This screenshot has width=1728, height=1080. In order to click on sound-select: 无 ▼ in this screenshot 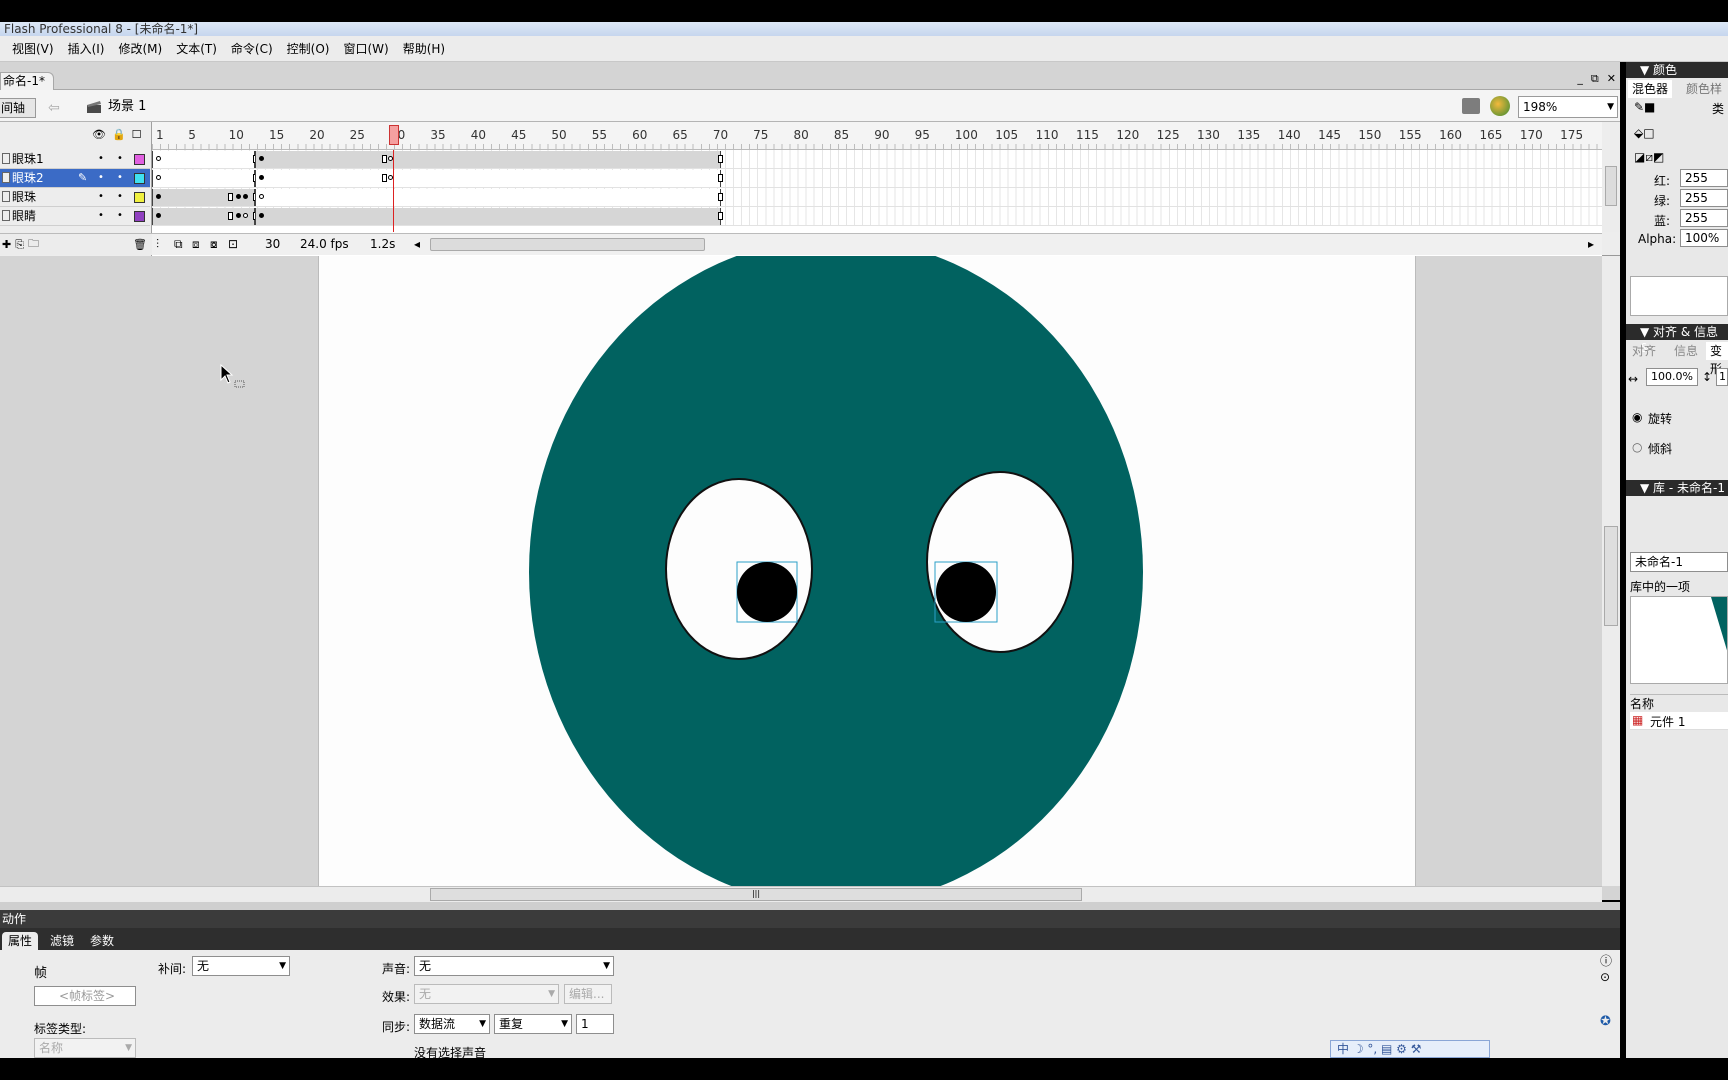, I will do `click(514, 966)`.